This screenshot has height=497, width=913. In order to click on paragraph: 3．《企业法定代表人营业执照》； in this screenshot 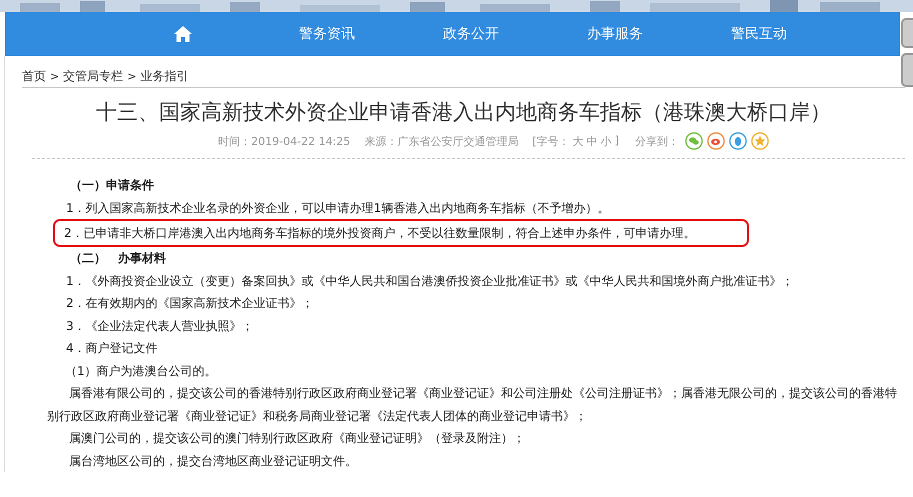, I will do `click(160, 326)`.